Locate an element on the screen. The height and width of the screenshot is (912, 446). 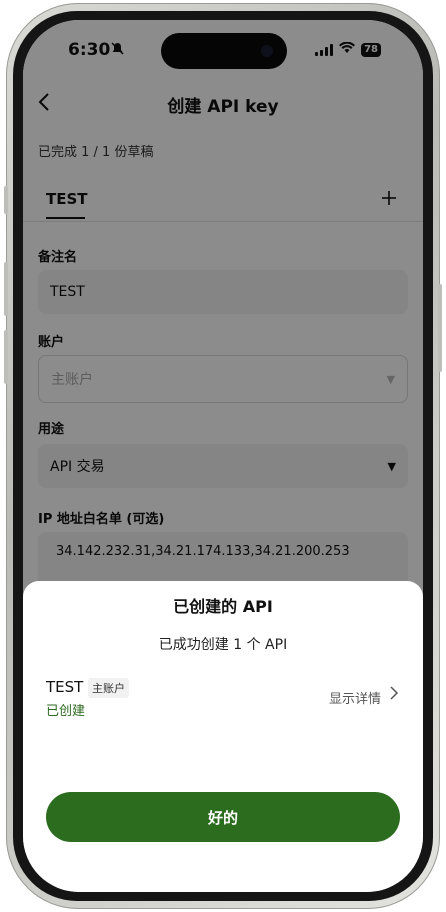
power-button is located at coordinates (440, 328).